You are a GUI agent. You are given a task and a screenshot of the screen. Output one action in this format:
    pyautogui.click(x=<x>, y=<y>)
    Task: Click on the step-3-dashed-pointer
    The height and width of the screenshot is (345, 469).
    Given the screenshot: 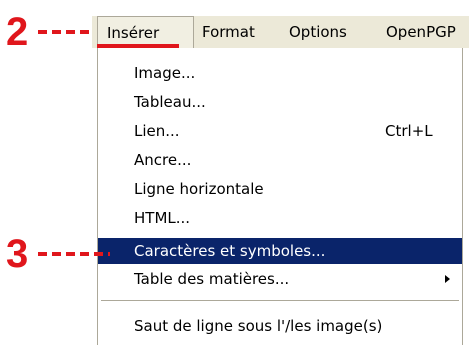 What is the action you would take?
    pyautogui.click(x=74, y=254)
    